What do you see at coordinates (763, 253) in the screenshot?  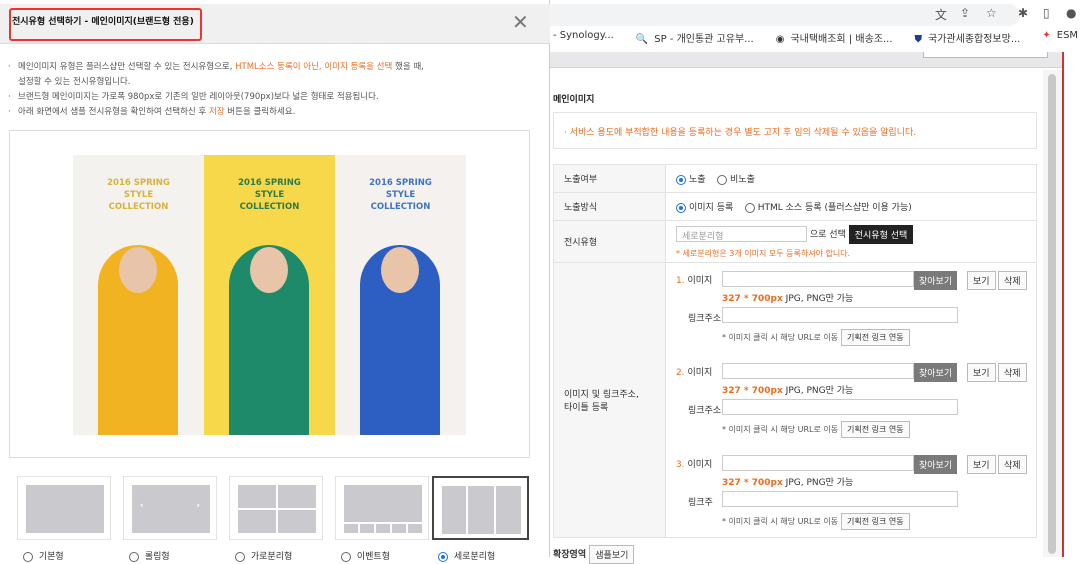 I see `type-warning: * 세로분리형은 3개 이미지 모두 등록하셔야 합니다.` at bounding box center [763, 253].